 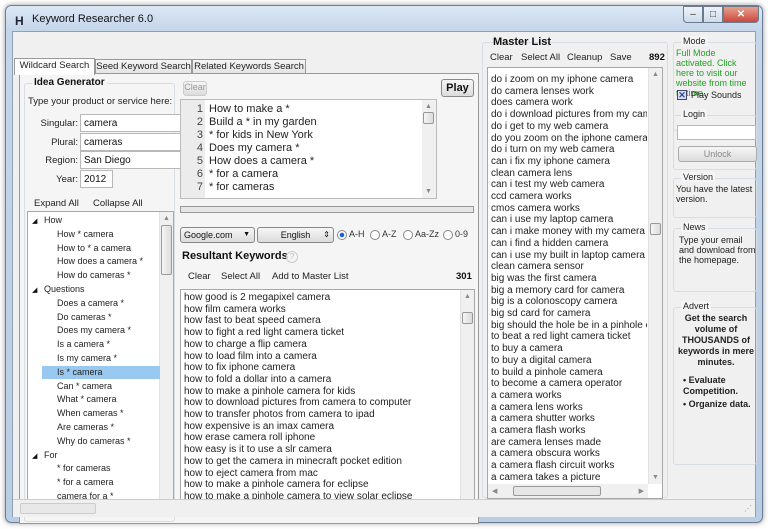 I want to click on master-item: a camera obscura works, so click(x=569, y=454).